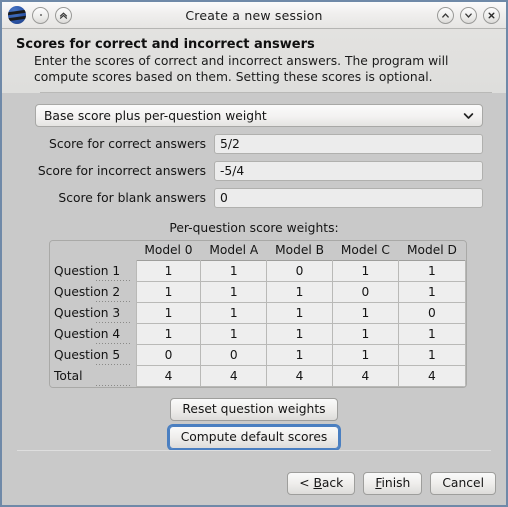  I want to click on column-header-model-c: Model C, so click(366, 251).